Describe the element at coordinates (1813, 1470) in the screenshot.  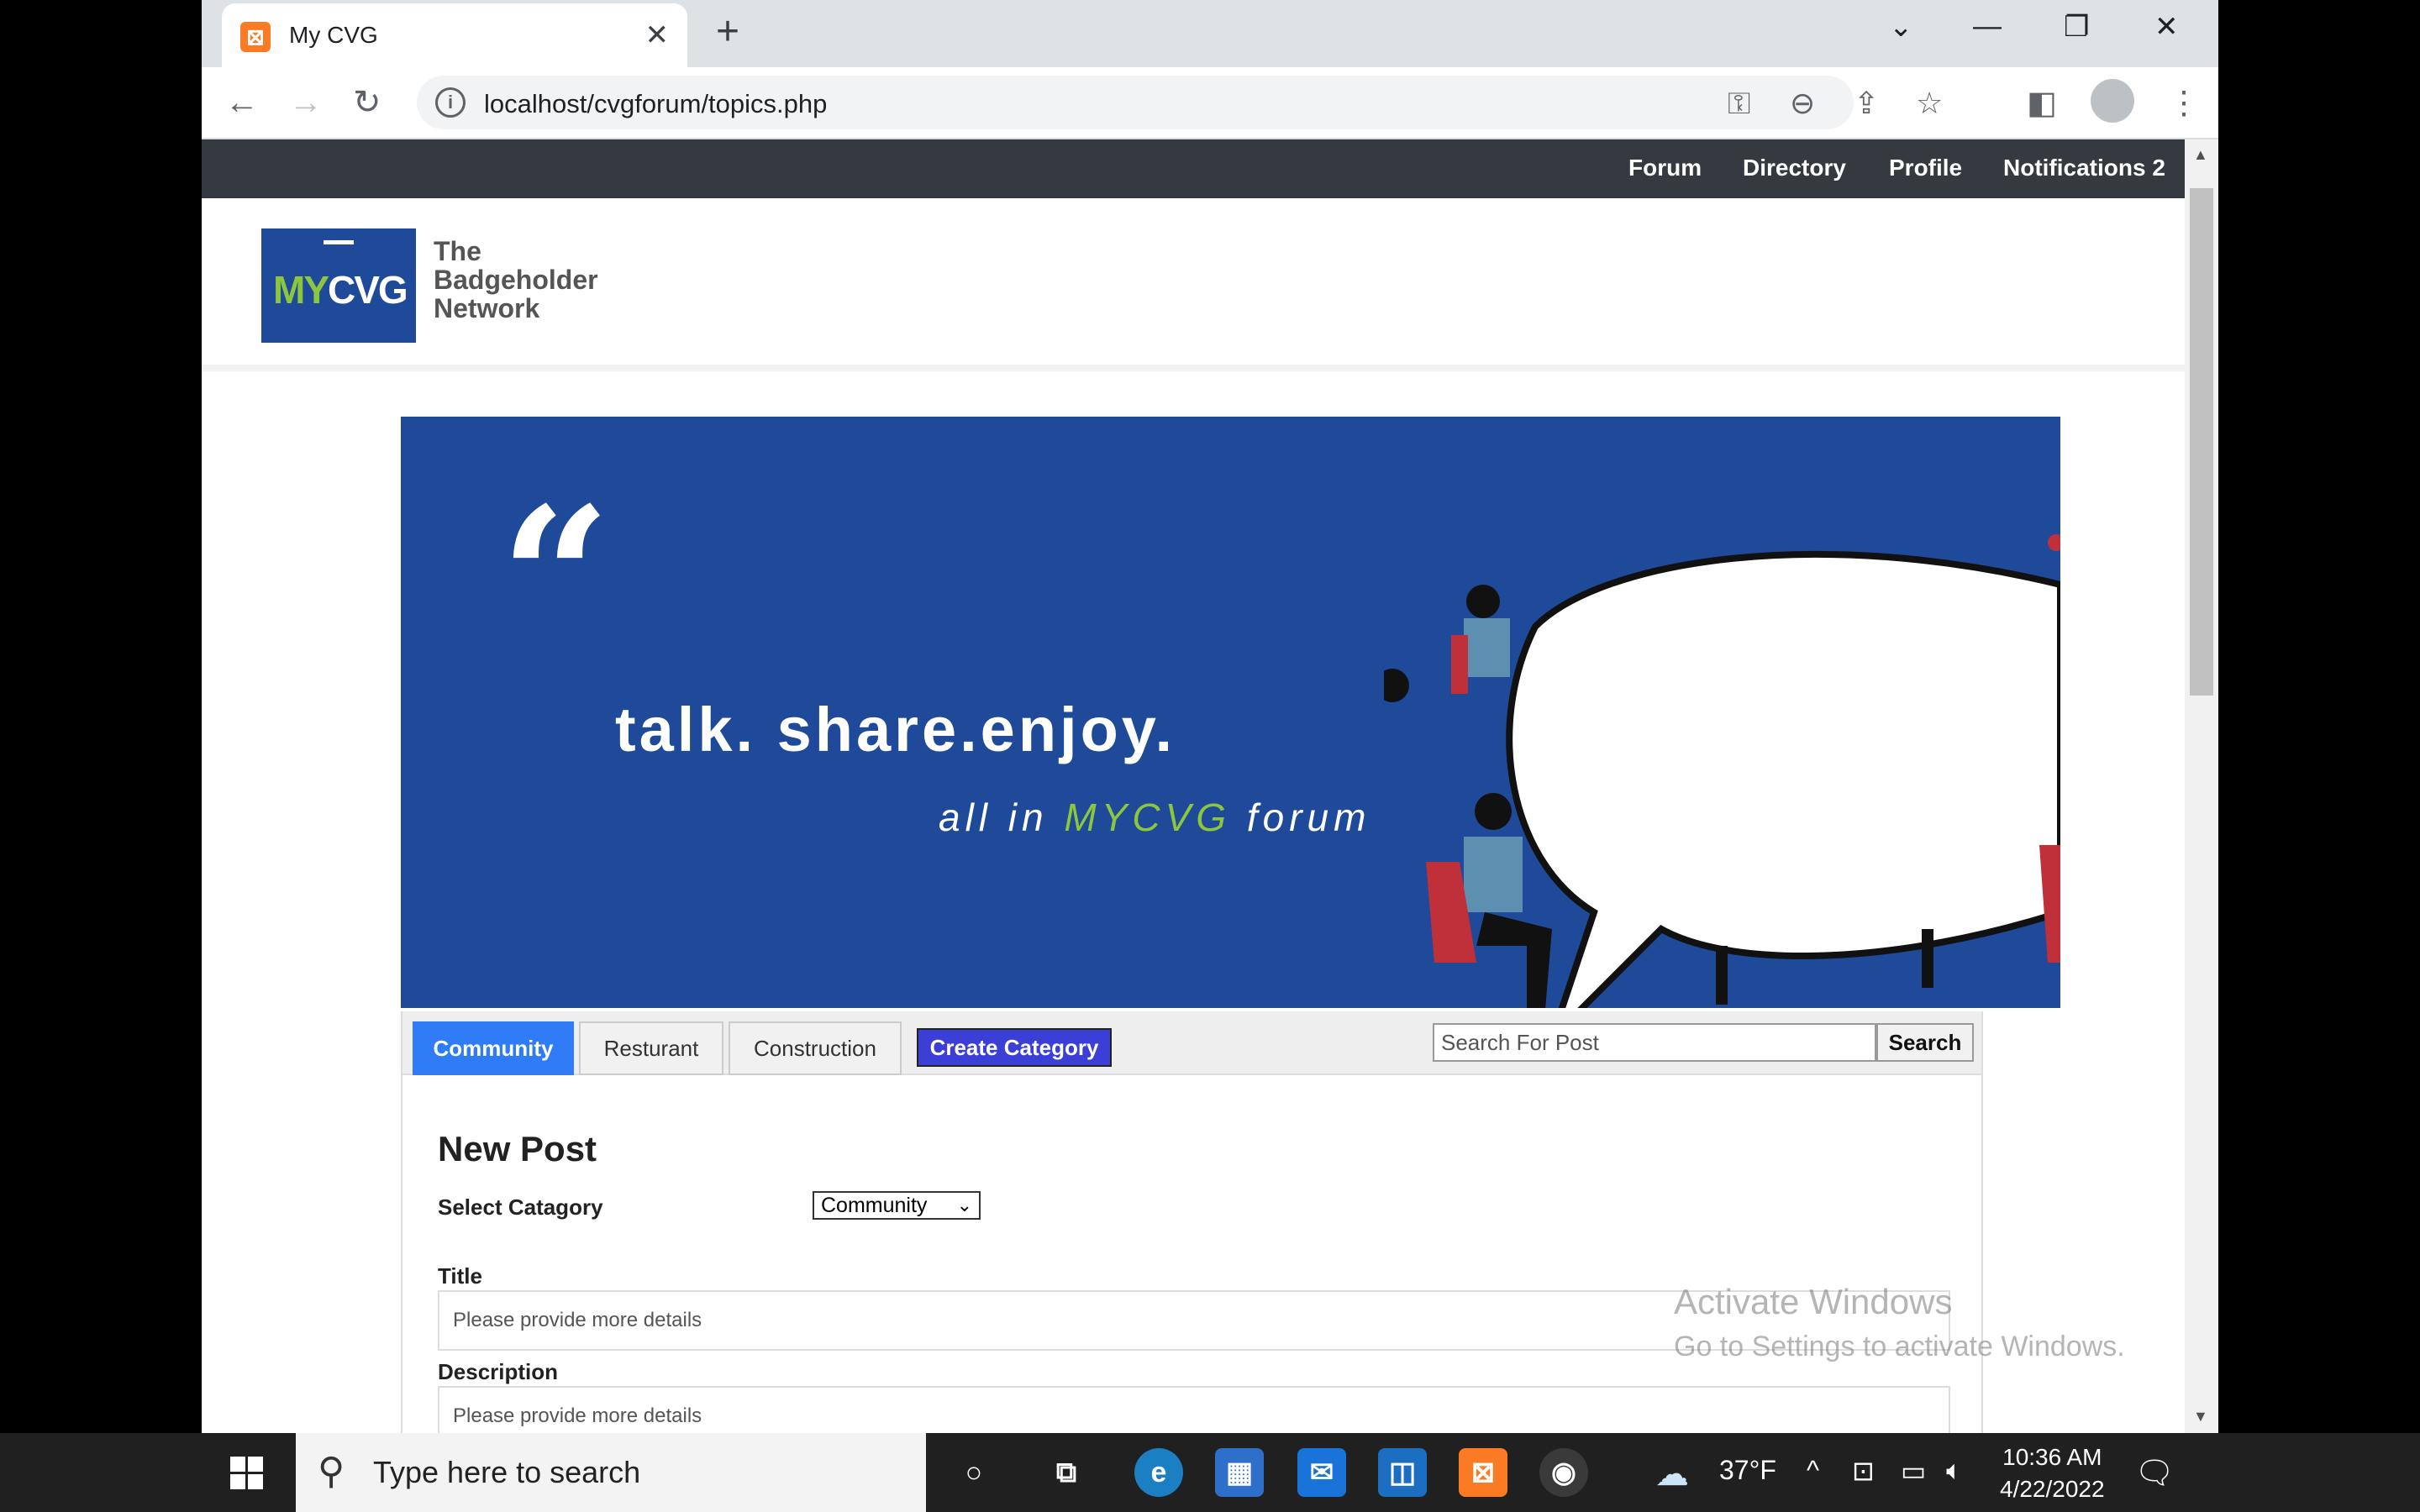
I see `show-hidden-icons-chevron-icon: ^` at that location.